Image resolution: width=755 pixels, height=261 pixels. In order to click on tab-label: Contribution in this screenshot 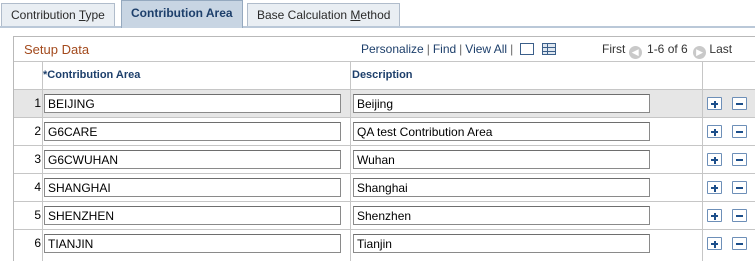, I will do `click(45, 15)`.